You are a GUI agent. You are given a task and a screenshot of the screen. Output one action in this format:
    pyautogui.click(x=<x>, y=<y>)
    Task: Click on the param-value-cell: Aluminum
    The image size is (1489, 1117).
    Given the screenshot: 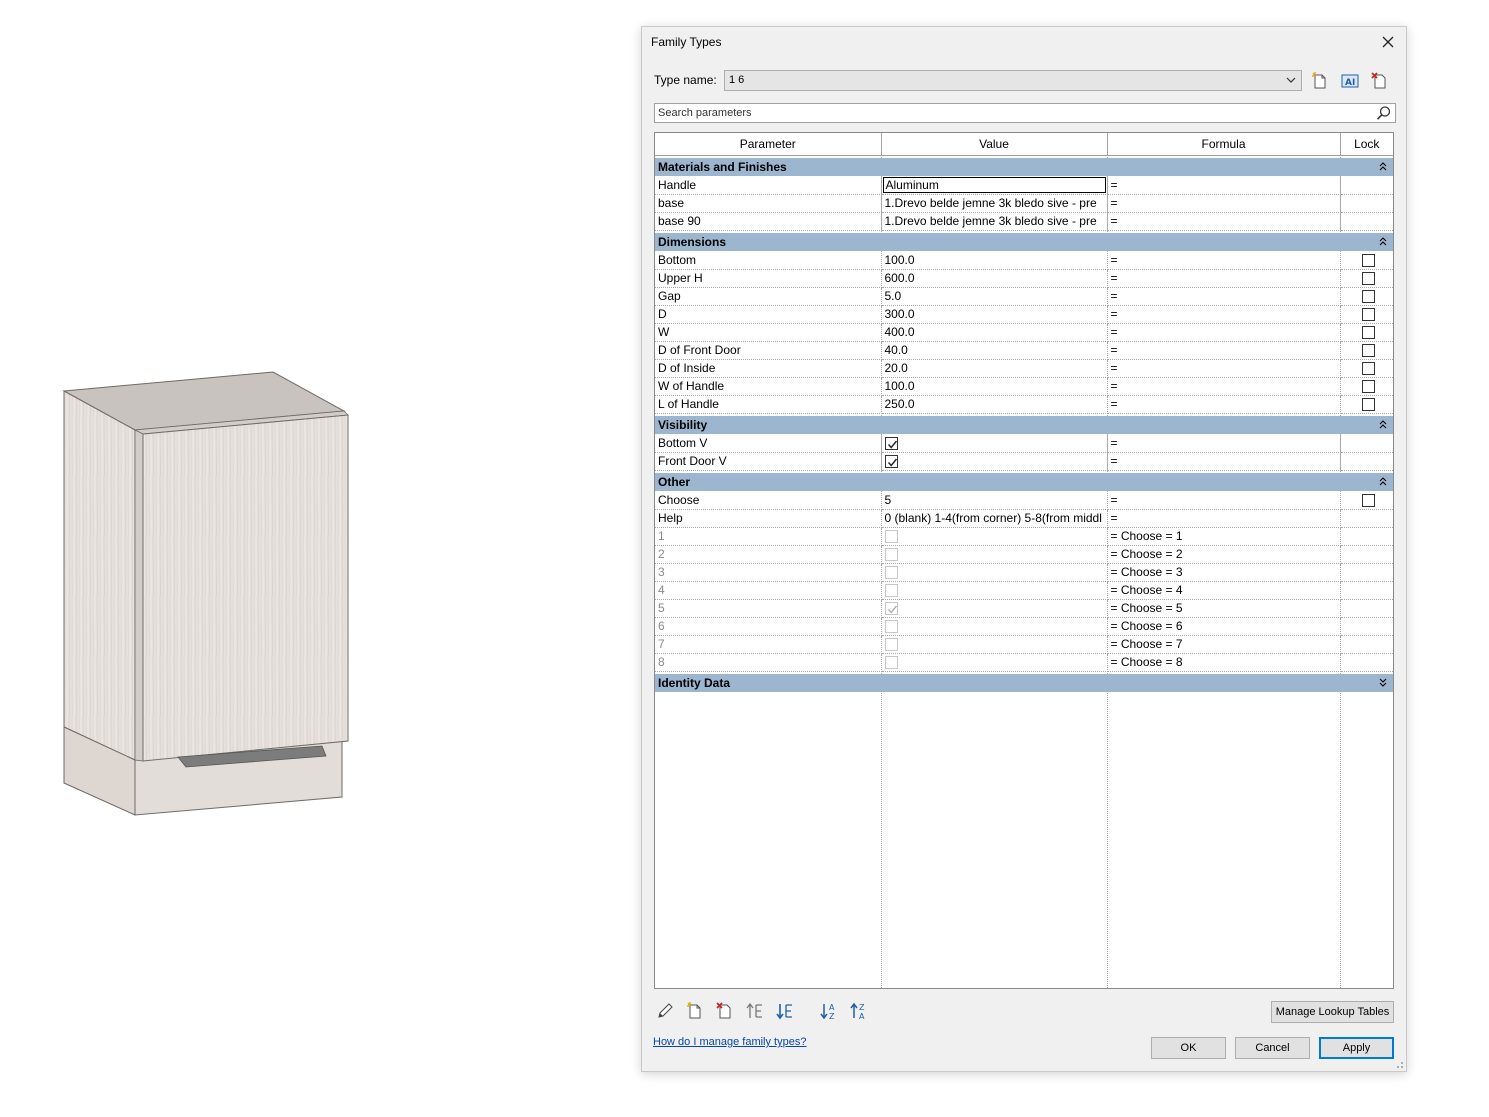 What is the action you would take?
    pyautogui.click(x=994, y=185)
    